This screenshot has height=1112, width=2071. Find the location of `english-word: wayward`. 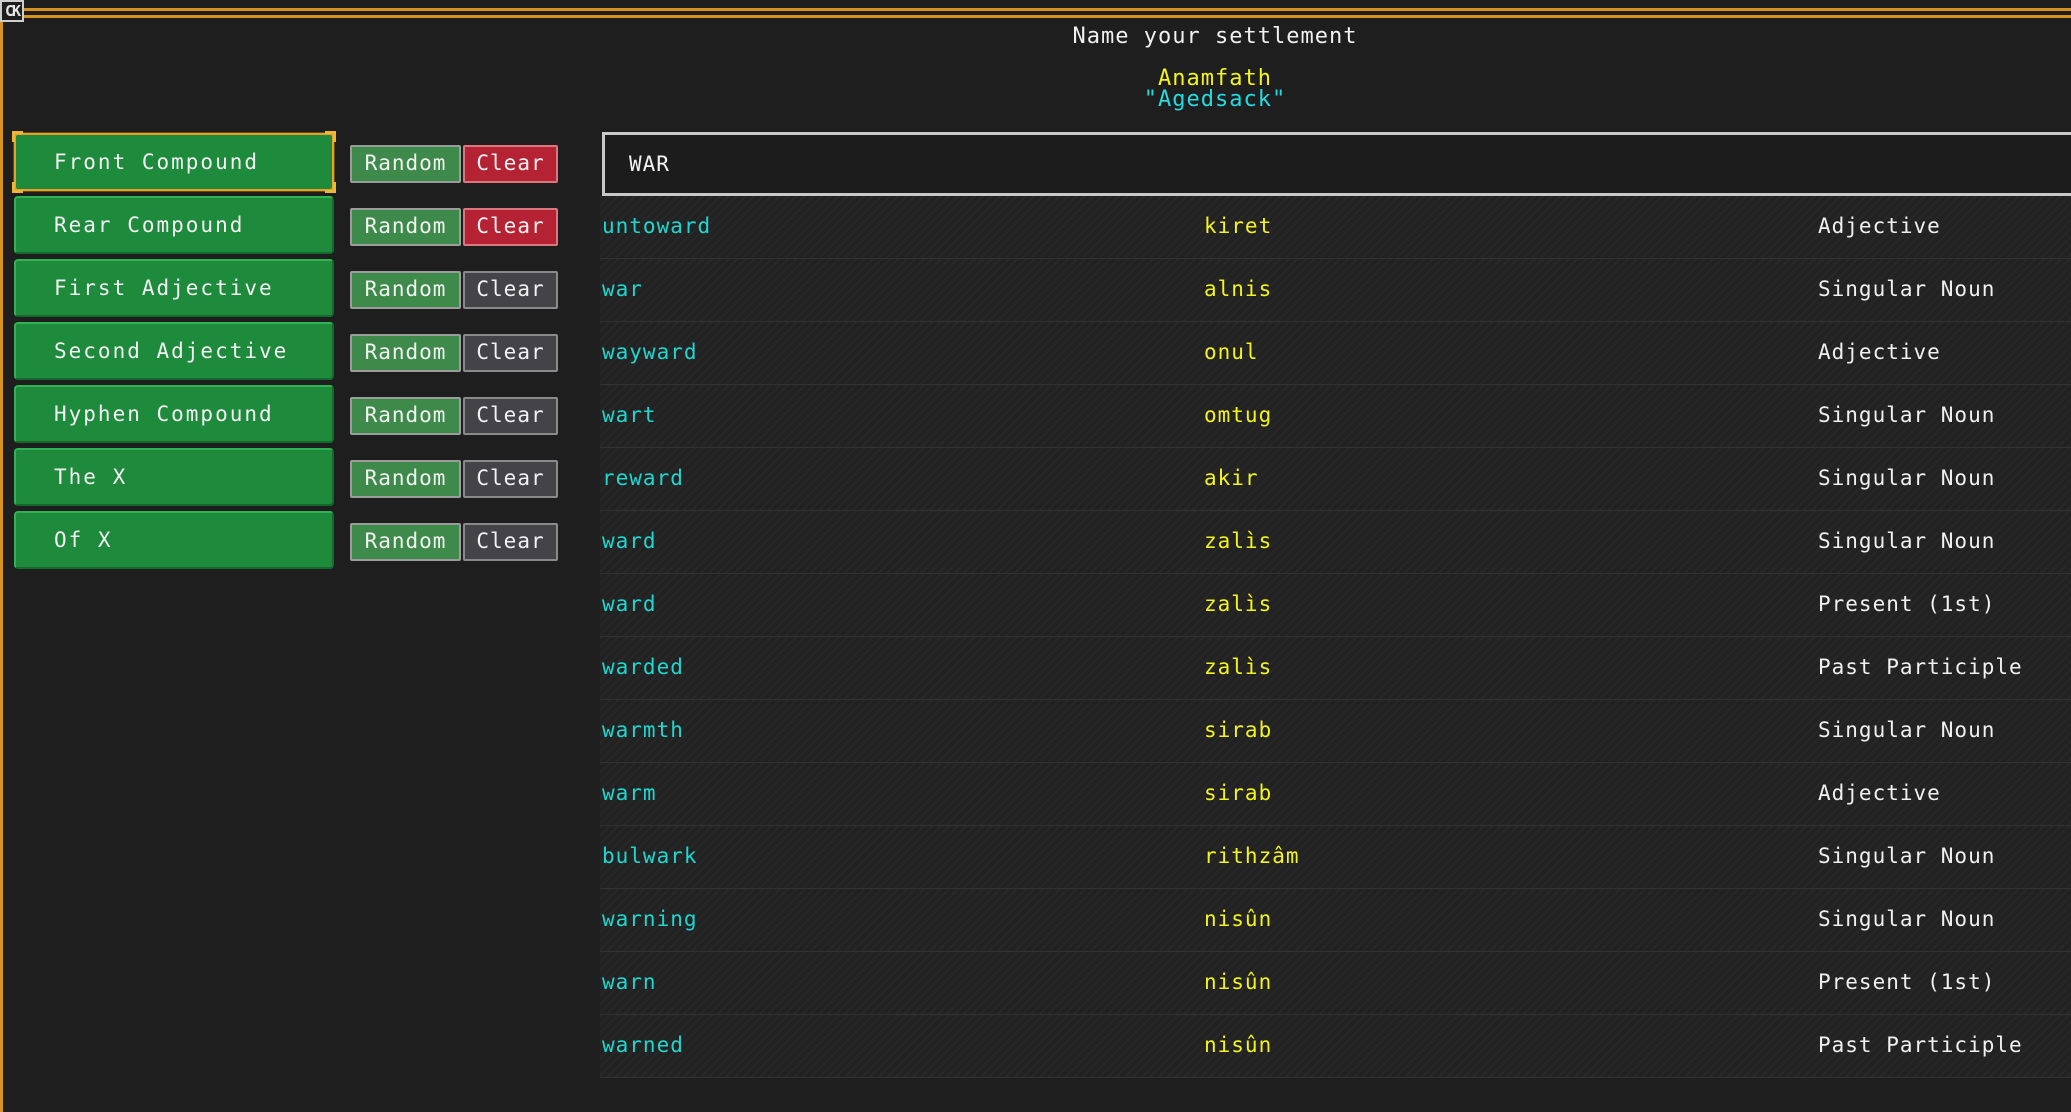

english-word: wayward is located at coordinates (650, 352).